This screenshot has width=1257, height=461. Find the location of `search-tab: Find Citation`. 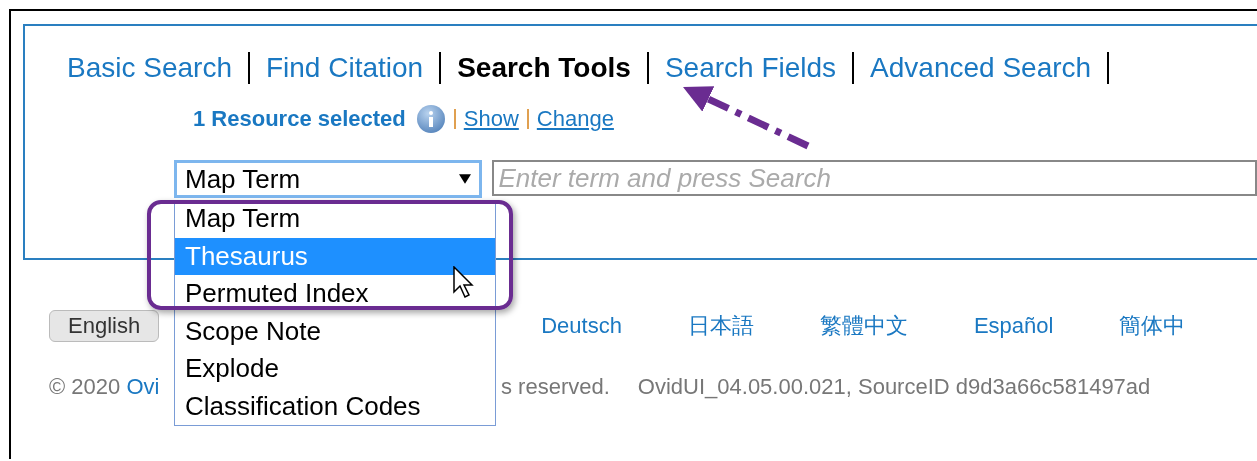

search-tab: Find Citation is located at coordinates (344, 68).